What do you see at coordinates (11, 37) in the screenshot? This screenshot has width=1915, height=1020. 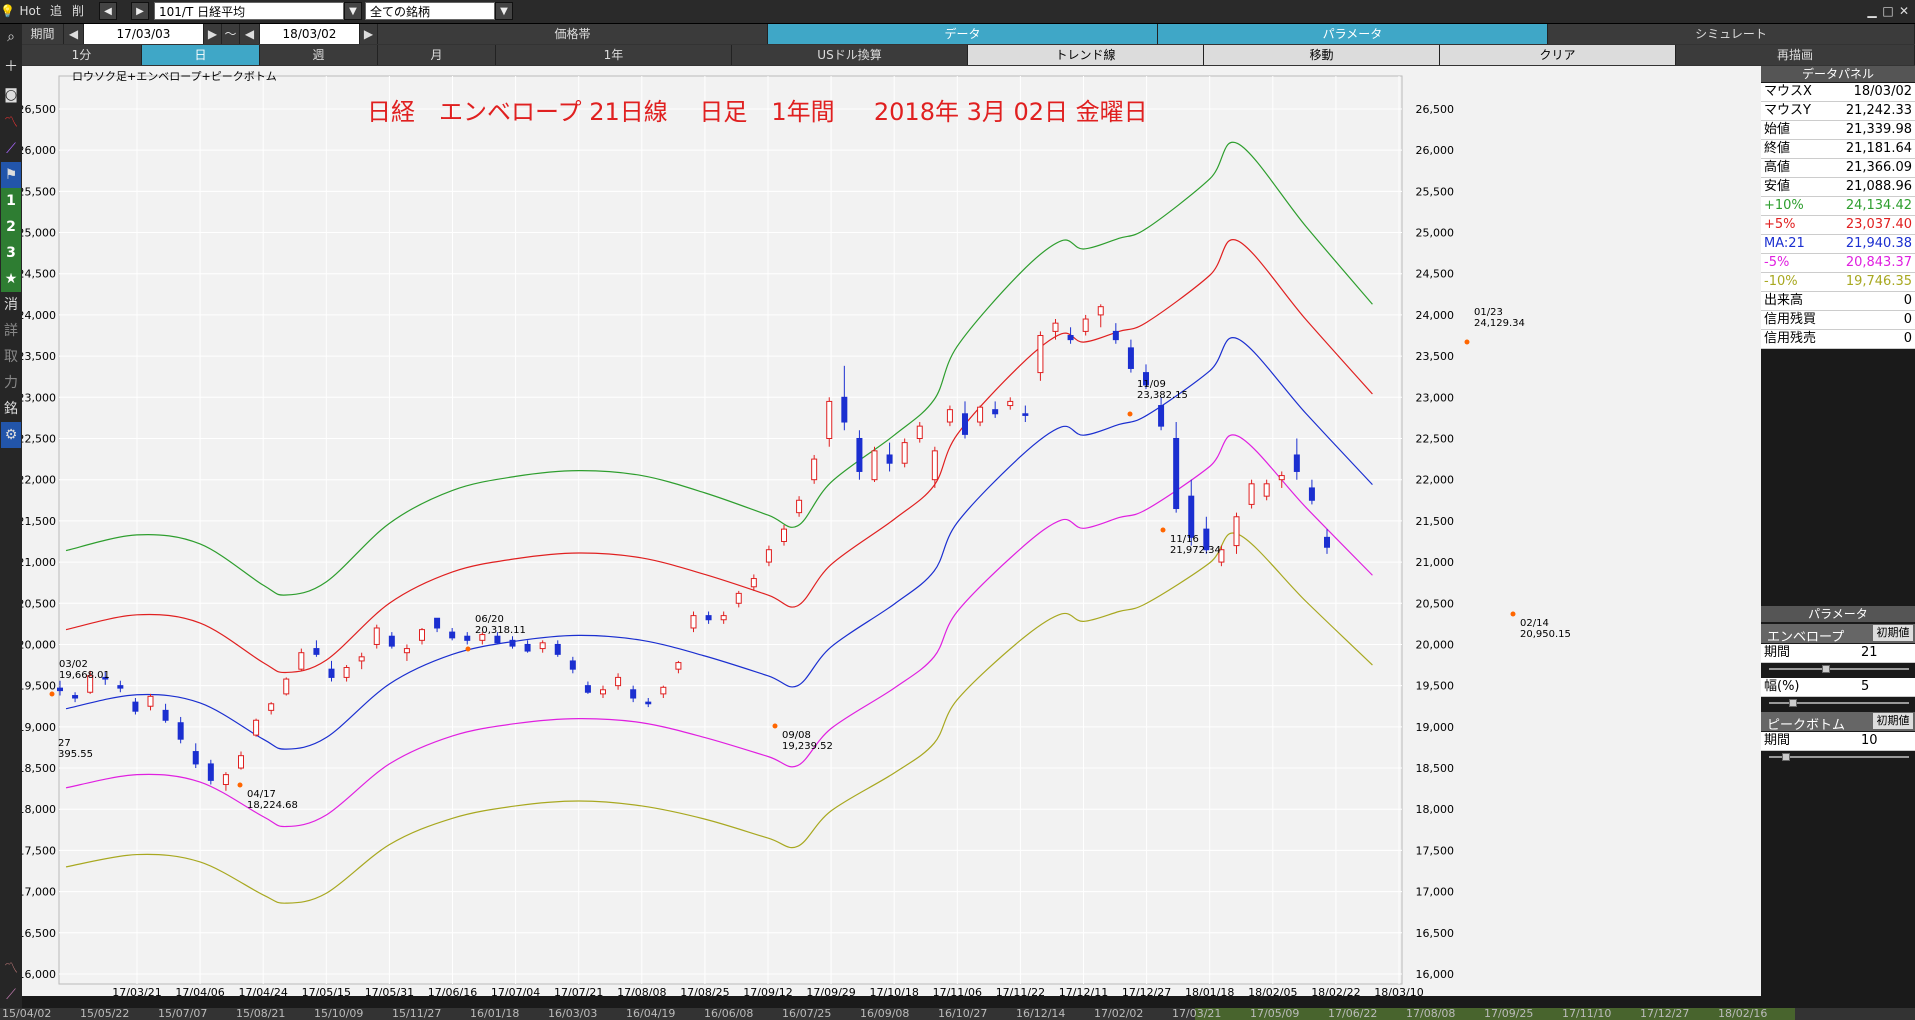 I see `search-icon: ⌕` at bounding box center [11, 37].